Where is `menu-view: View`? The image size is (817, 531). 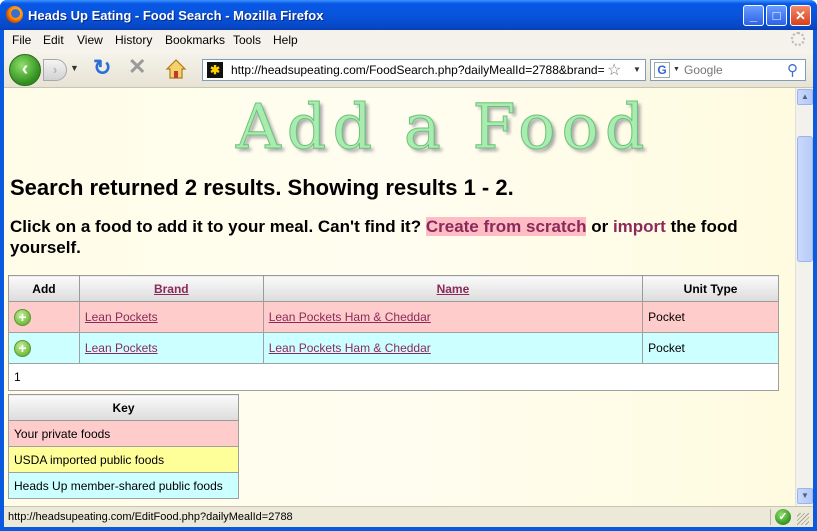 menu-view: View is located at coordinates (90, 40).